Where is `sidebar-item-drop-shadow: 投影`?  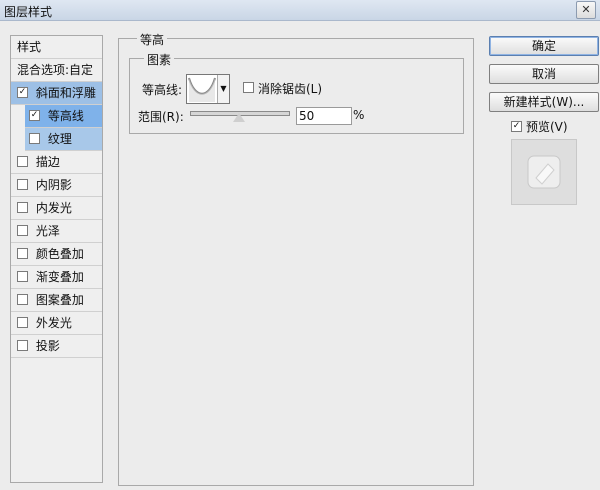 sidebar-item-drop-shadow: 投影 is located at coordinates (56, 346).